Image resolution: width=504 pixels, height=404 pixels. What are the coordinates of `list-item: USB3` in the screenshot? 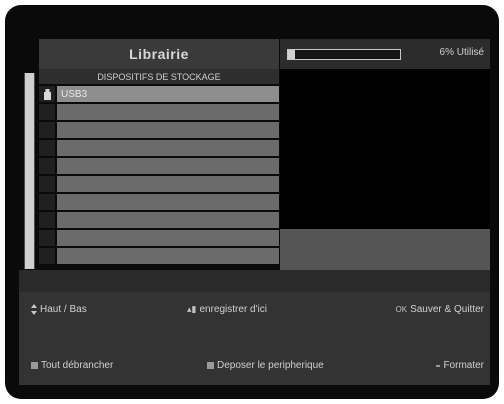 It's located at (159, 94).